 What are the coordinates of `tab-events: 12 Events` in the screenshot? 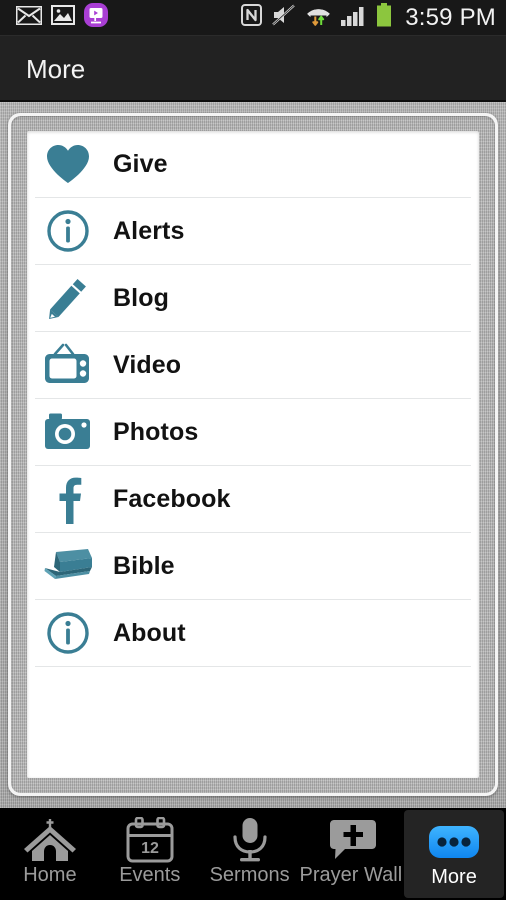 It's located at (150, 854).